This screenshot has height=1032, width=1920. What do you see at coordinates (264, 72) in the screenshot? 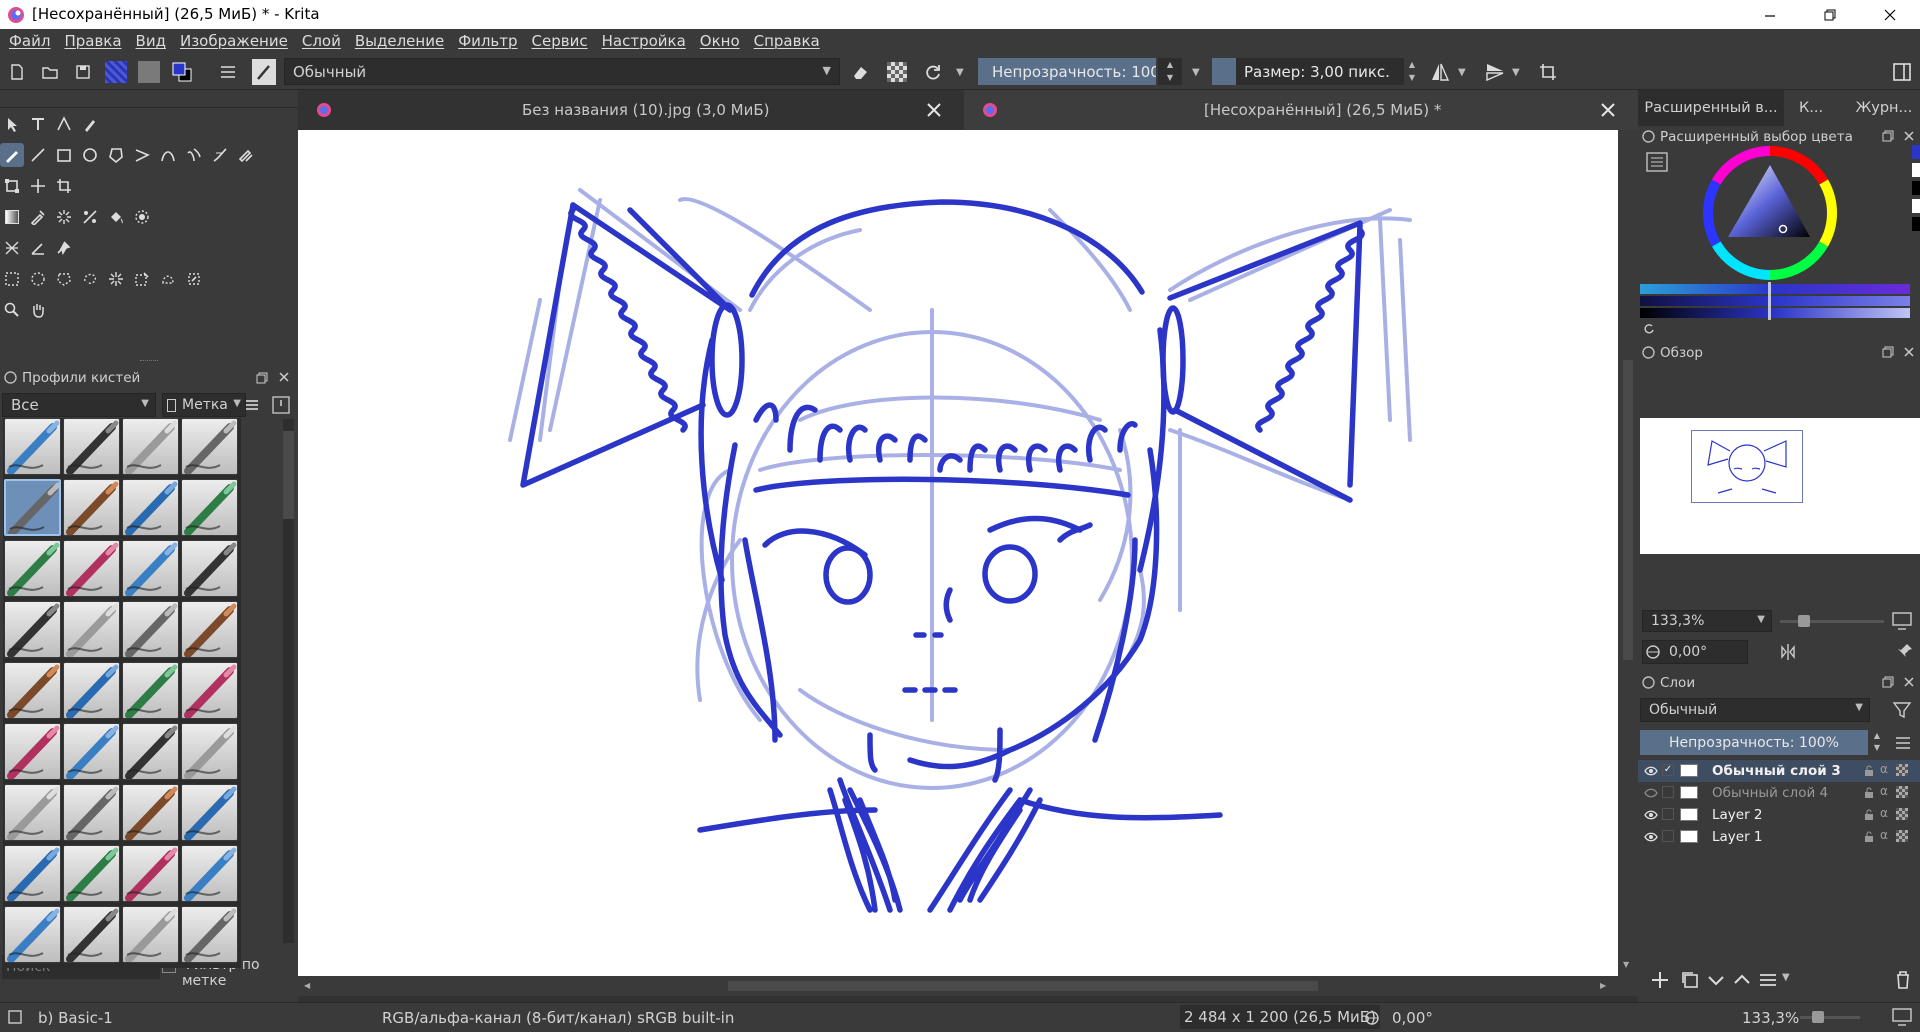
I see `brush-preset-icon` at bounding box center [264, 72].